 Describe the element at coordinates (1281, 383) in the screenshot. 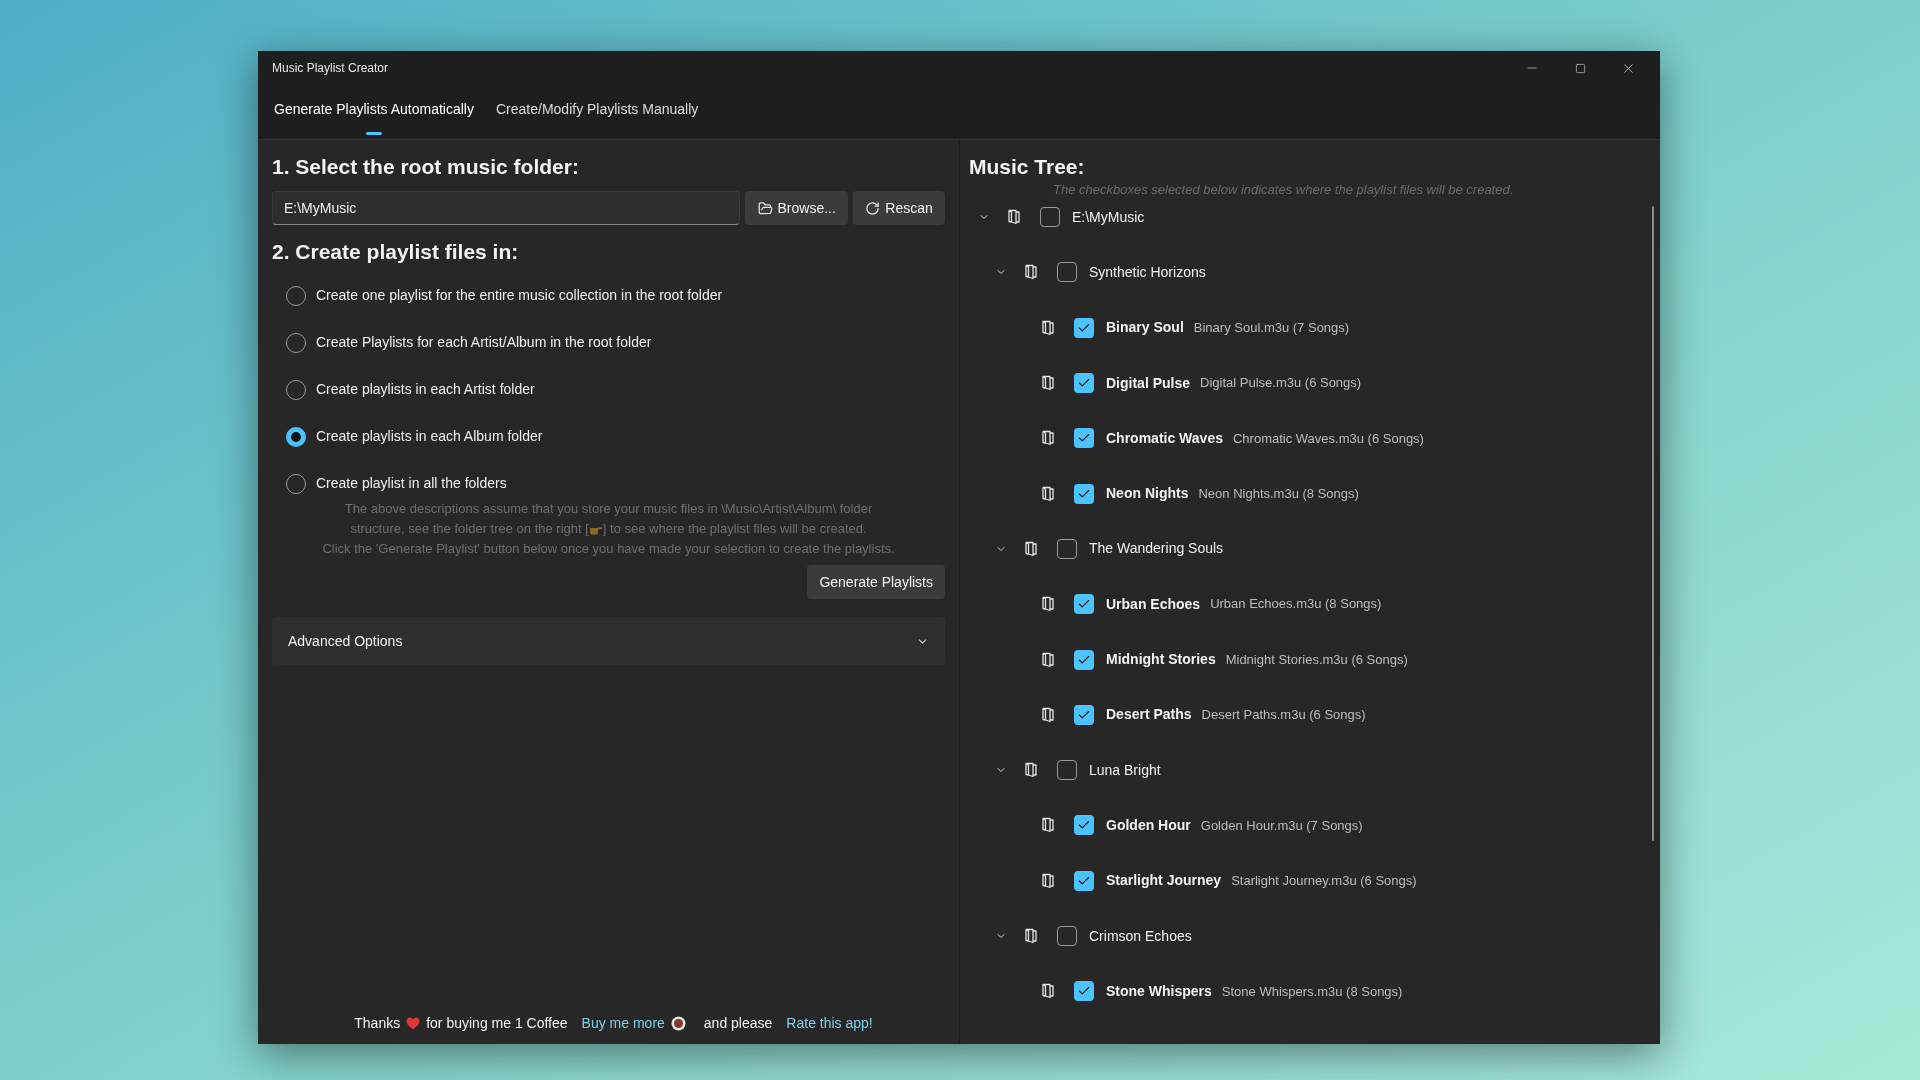

I see `playlist-file-label: Digital Pulse.m3u (6 Songs)` at that location.